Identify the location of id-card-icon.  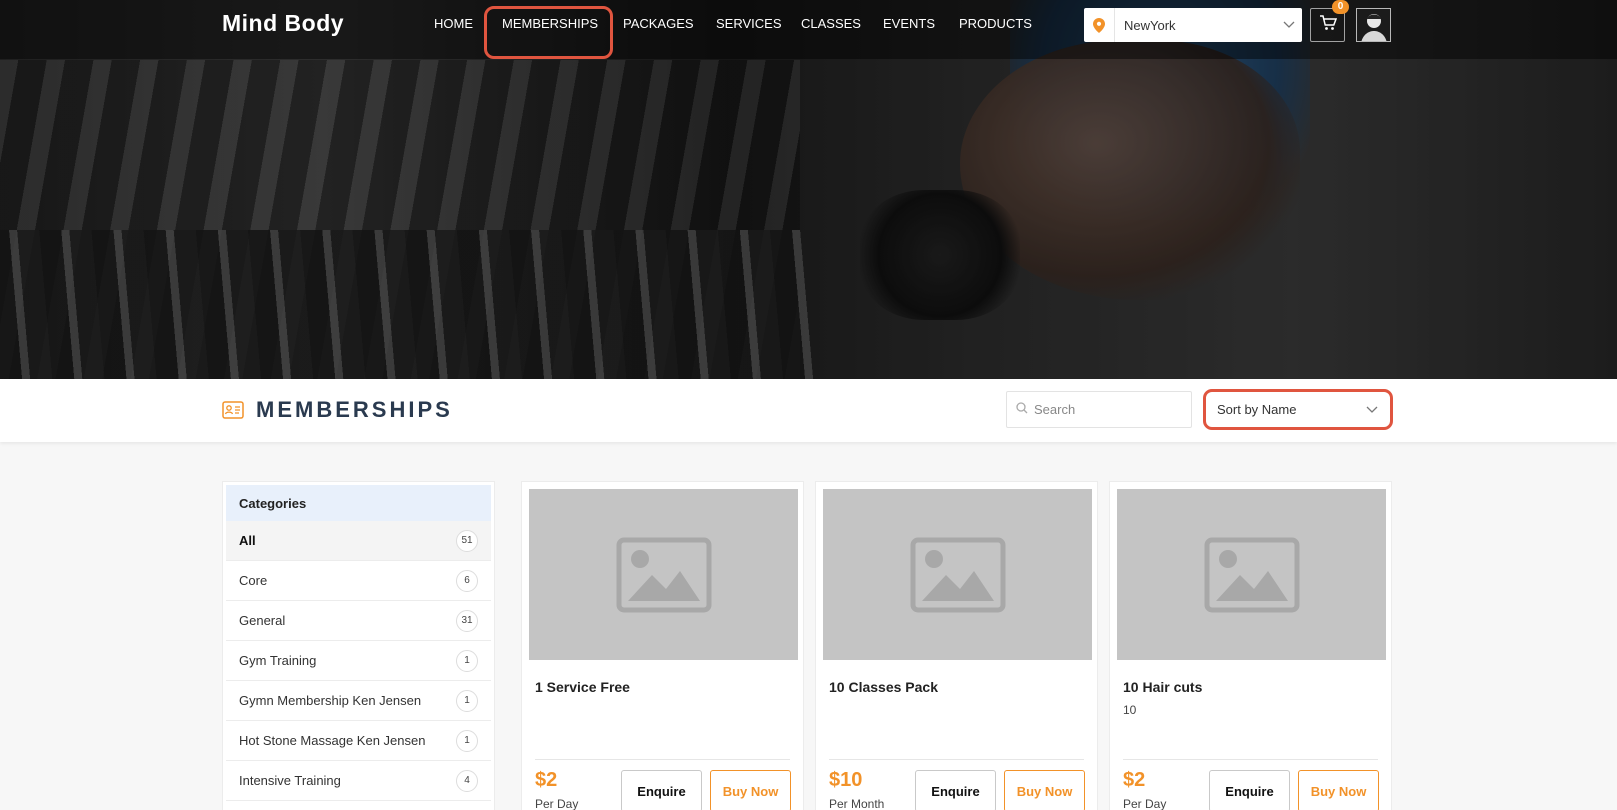
(233, 412).